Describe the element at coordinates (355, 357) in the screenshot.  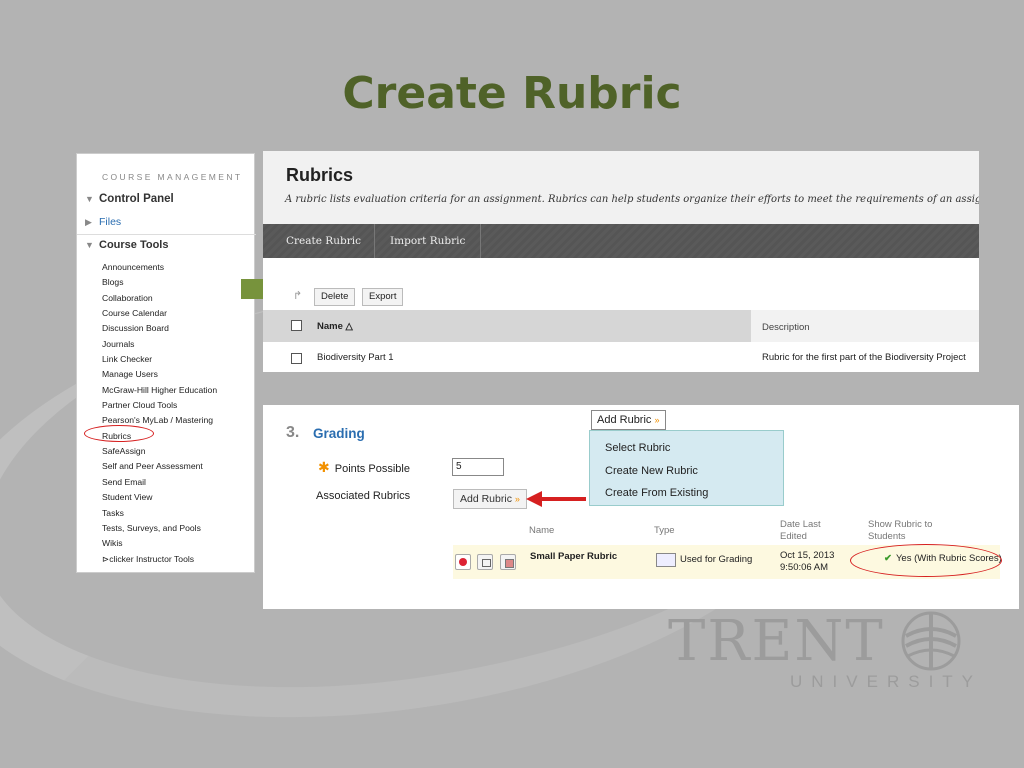
I see `rubric-row-name: Biodiversity Part 1` at that location.